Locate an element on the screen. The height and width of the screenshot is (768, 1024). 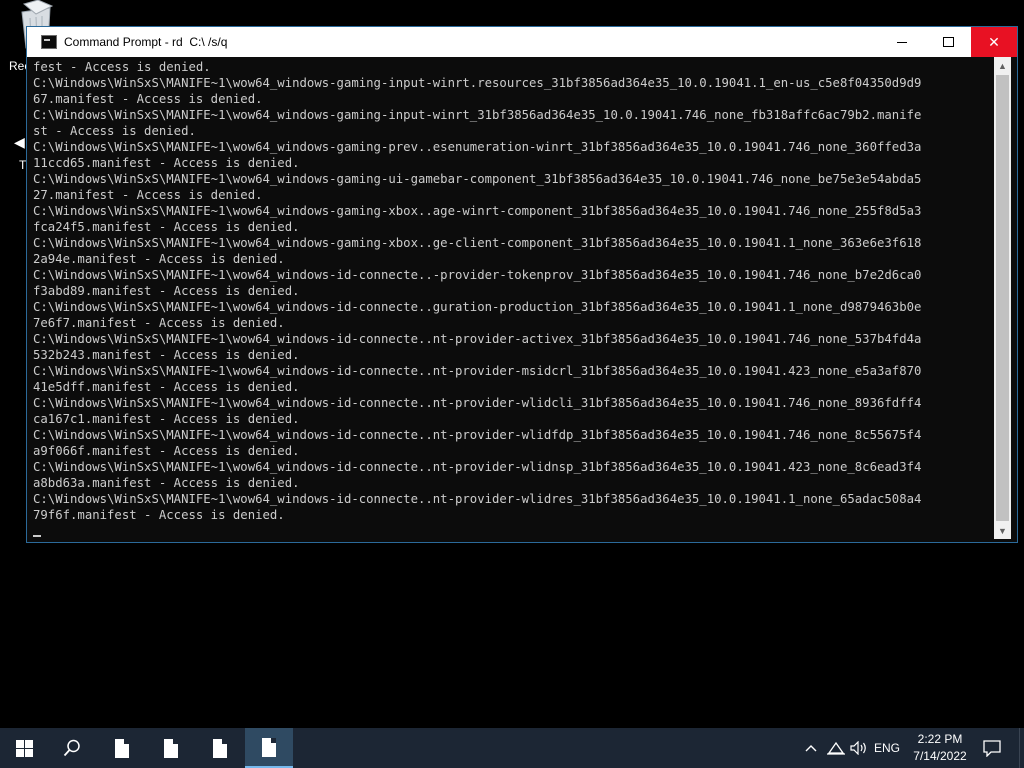
language-label: ENG is located at coordinates (886, 748).